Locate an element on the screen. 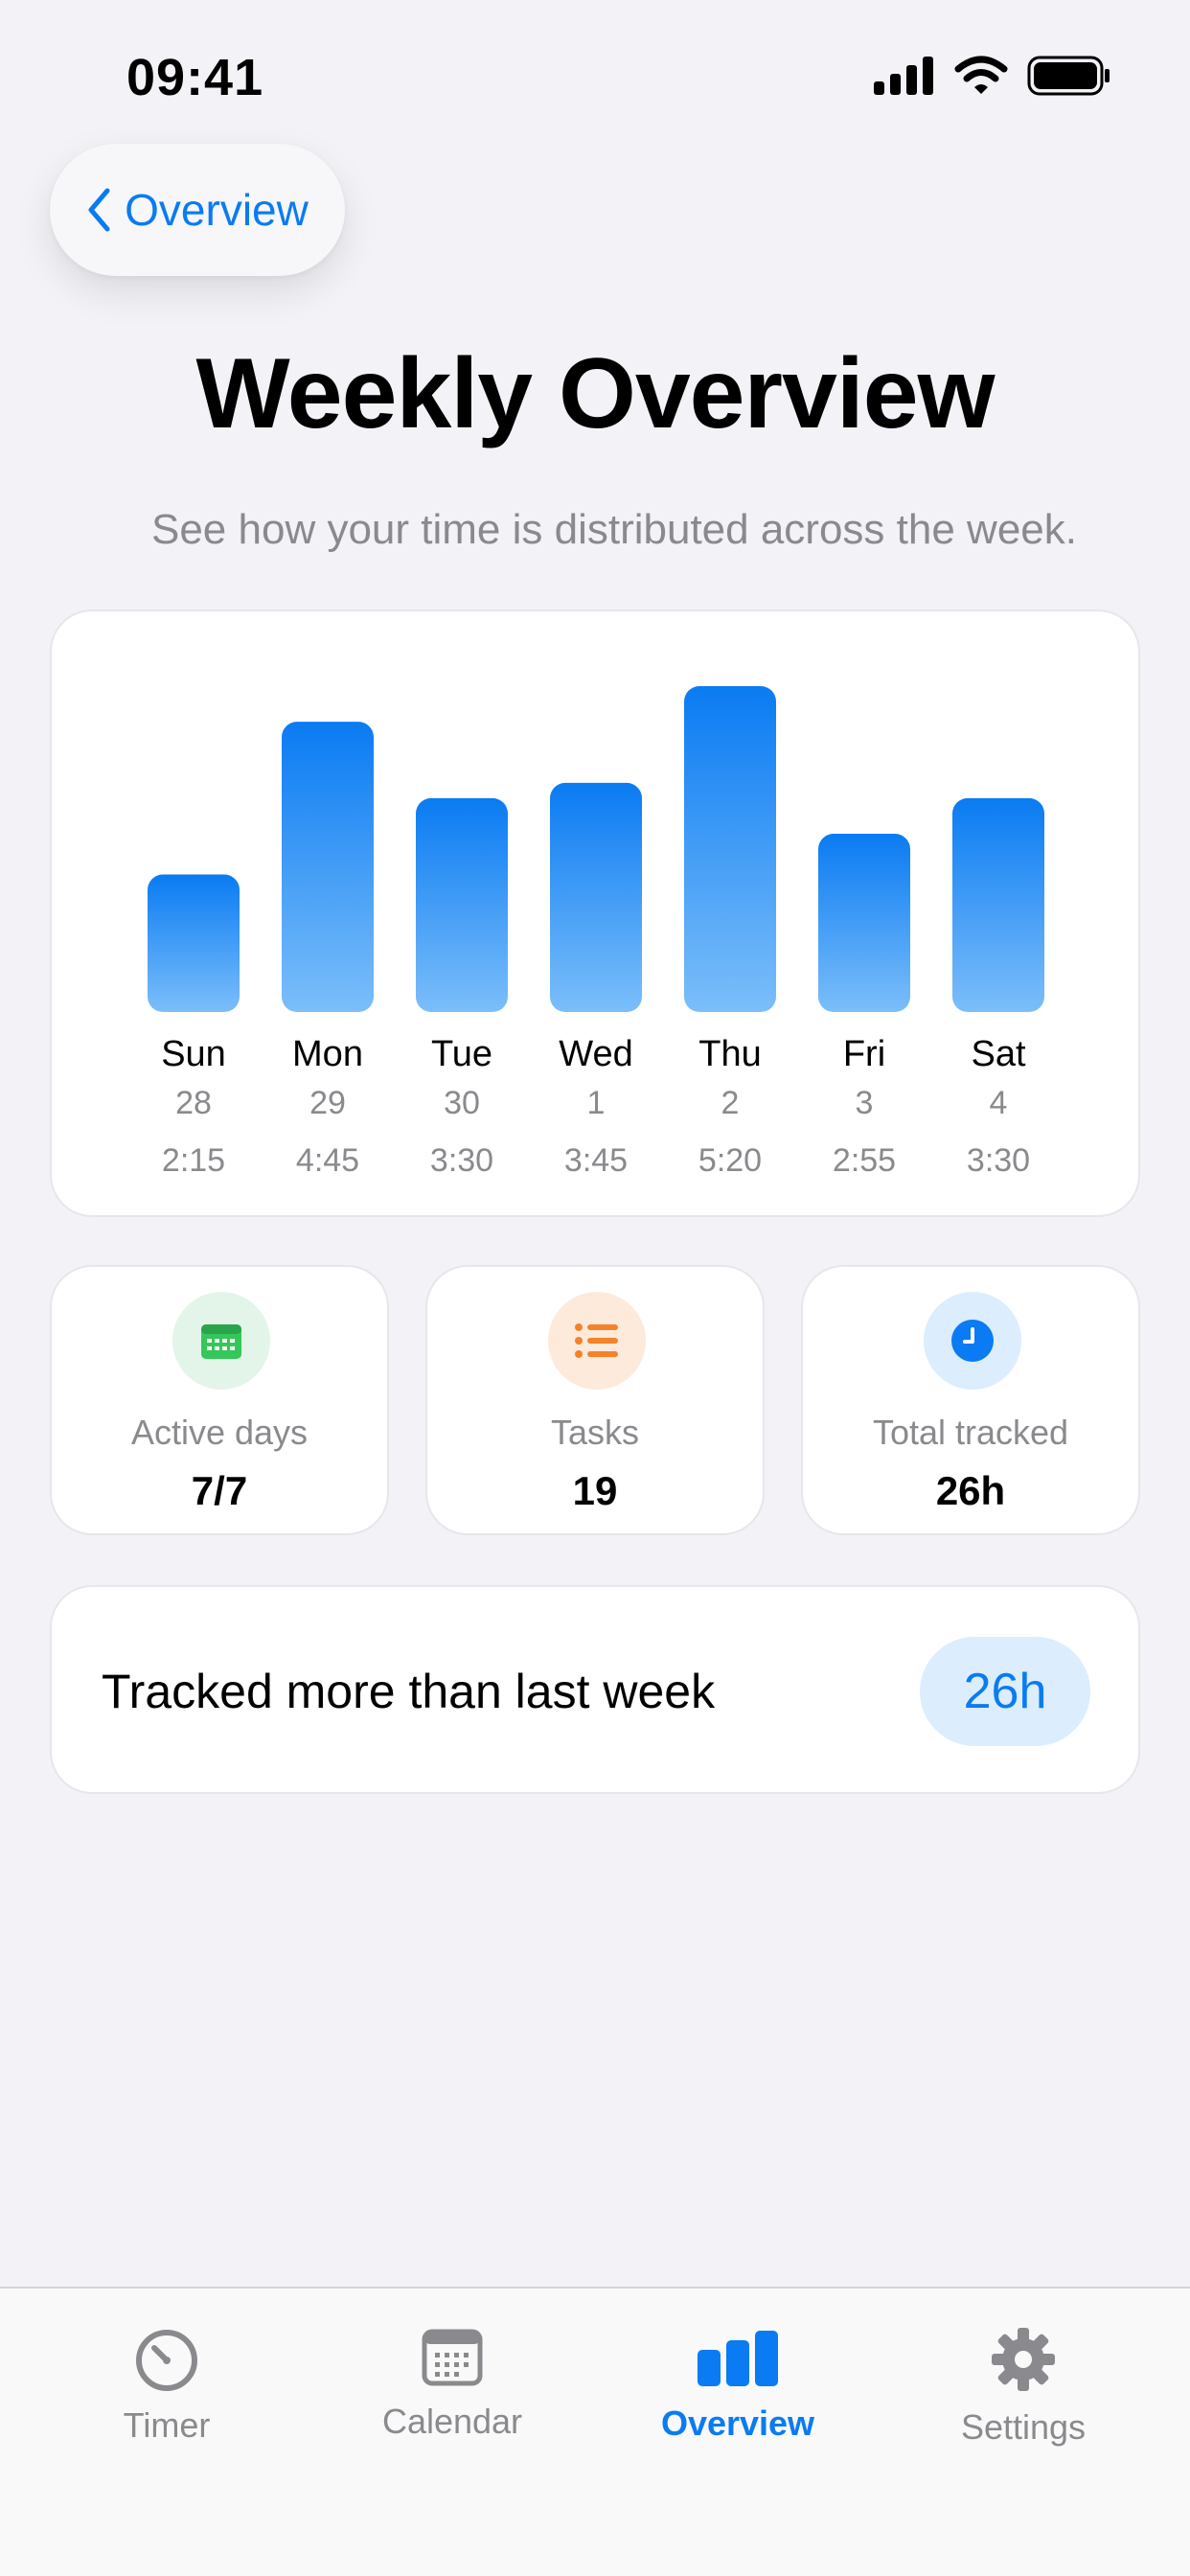  comparison-text: Tracked more than last week is located at coordinates (409, 1691).